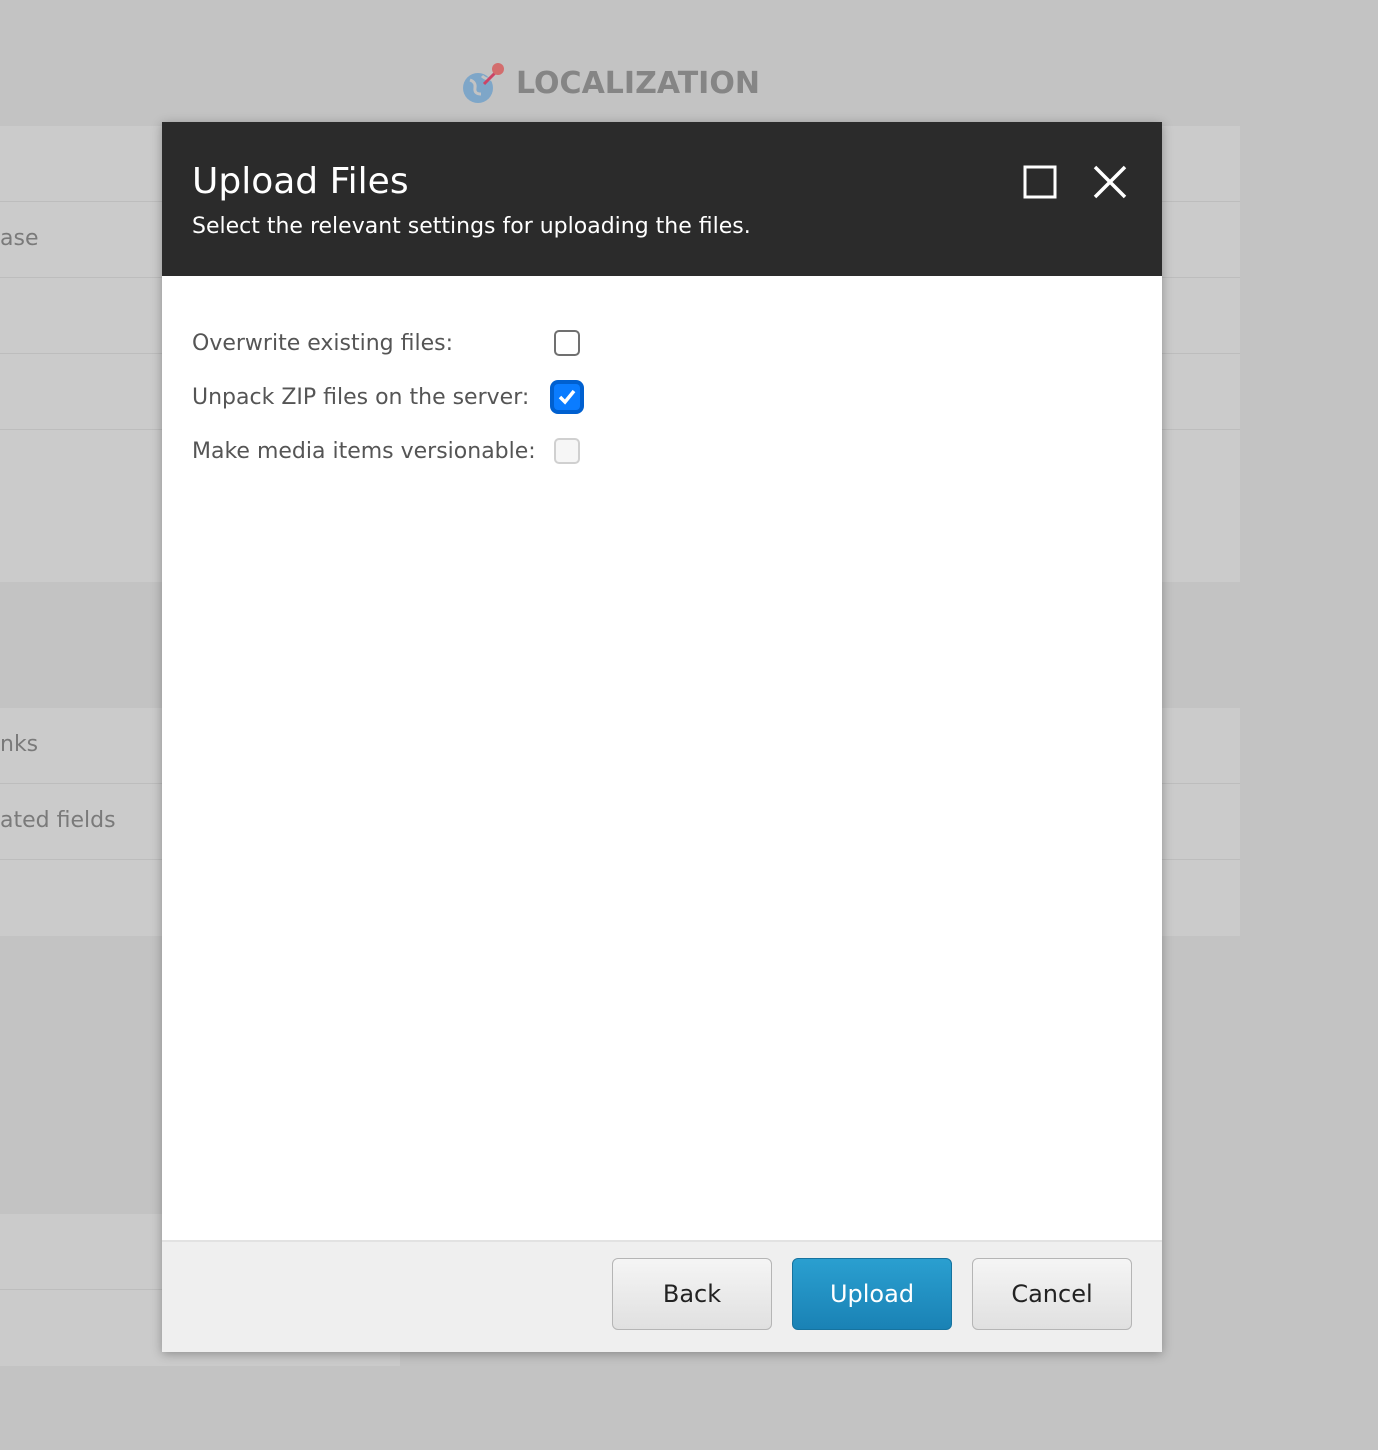 The width and height of the screenshot is (1378, 1450). I want to click on overwrite-label: Overwrite existing files:, so click(322, 343).